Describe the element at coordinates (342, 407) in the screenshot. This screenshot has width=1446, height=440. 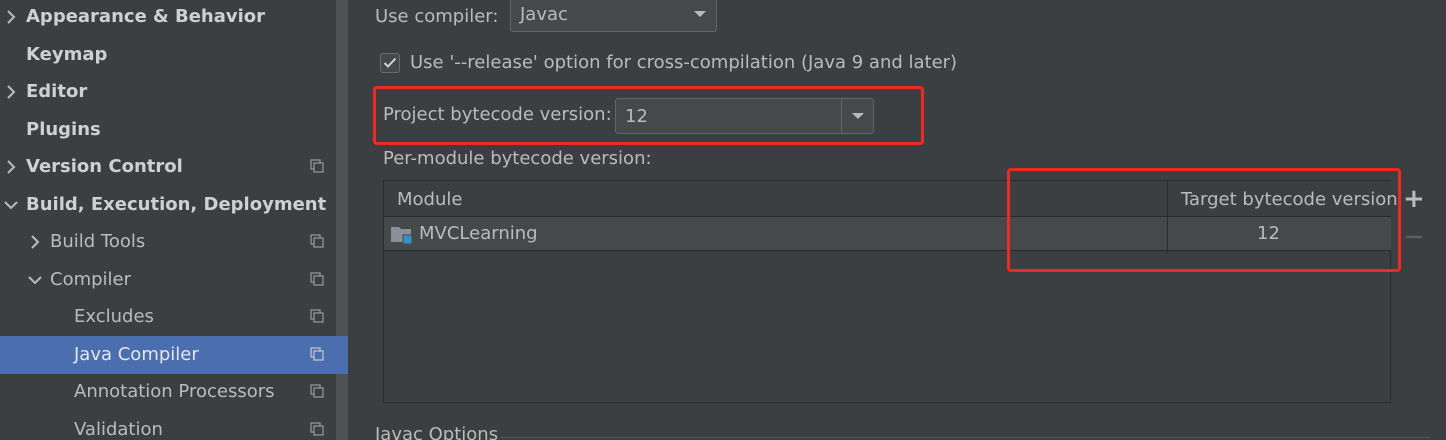
I see `sidebar-scrollbar-track` at that location.